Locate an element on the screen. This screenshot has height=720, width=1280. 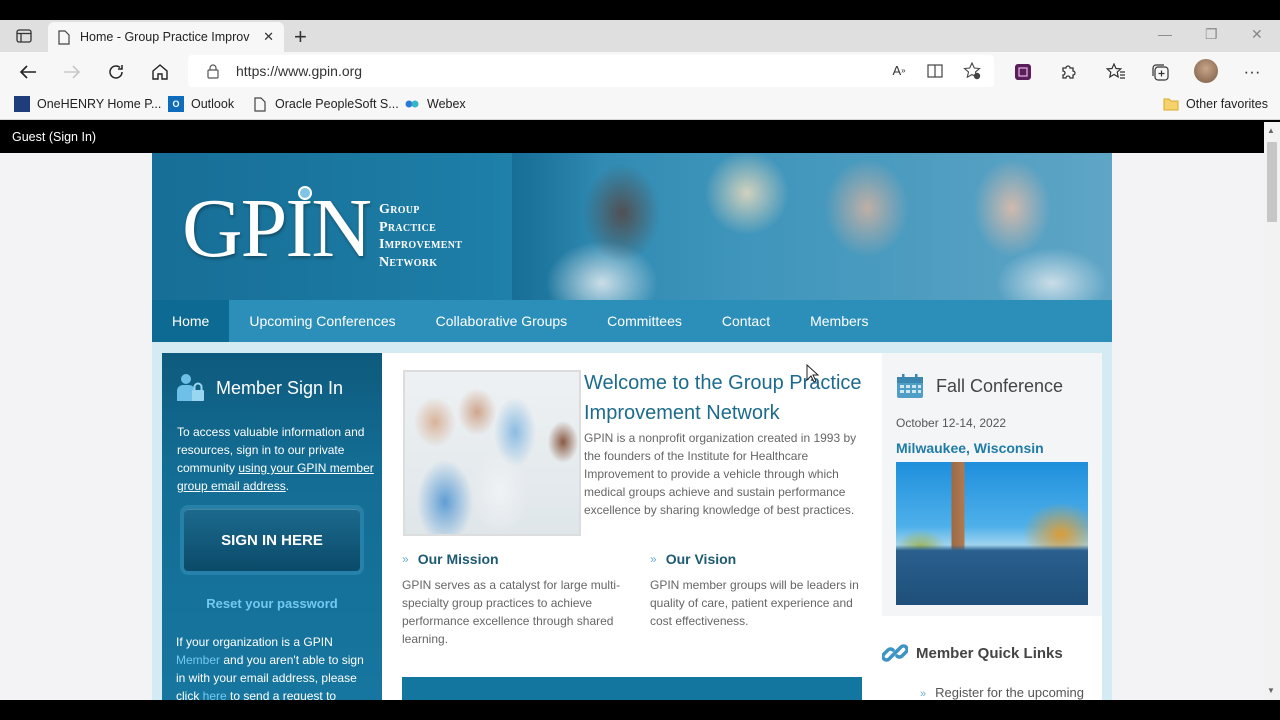
bookmark-webex: Webex is located at coordinates (435, 104).